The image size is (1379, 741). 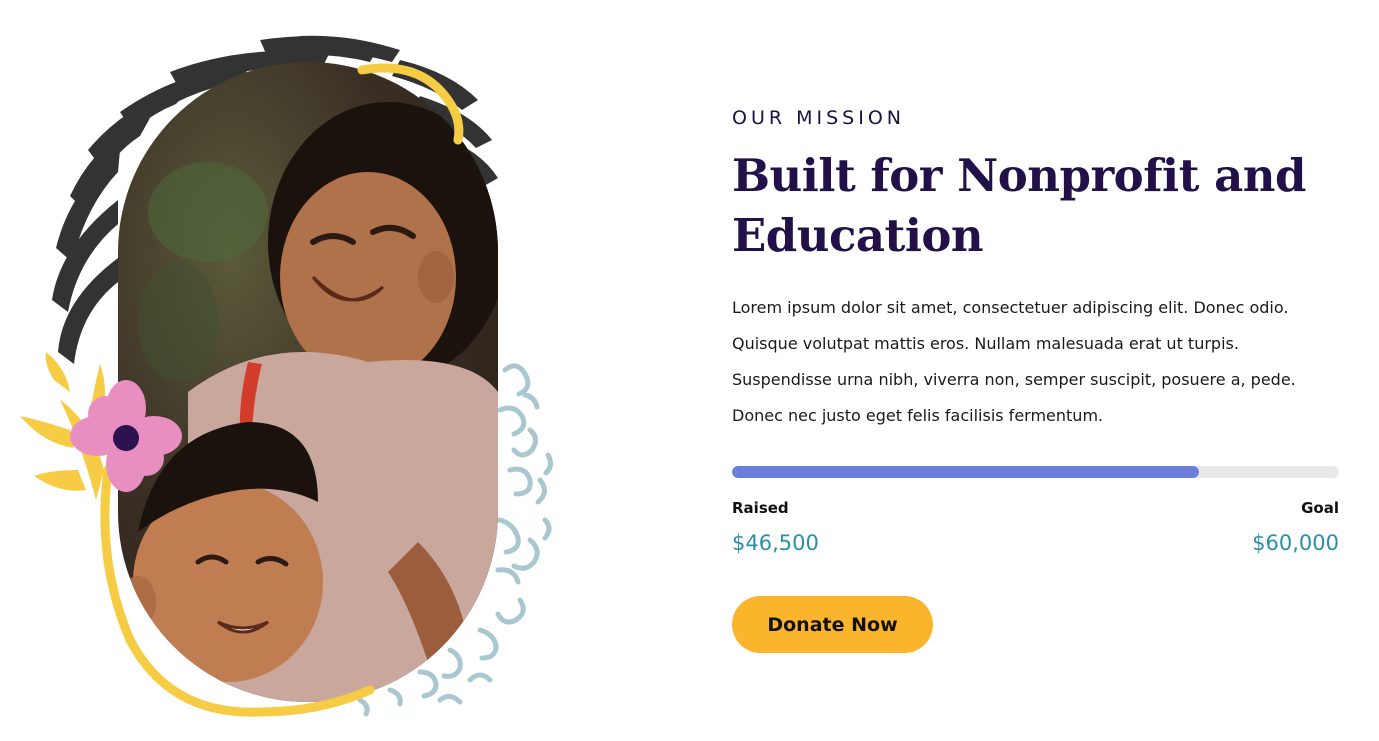 I want to click on section-headline: Built for Nonprofit and Education, so click(x=1019, y=205).